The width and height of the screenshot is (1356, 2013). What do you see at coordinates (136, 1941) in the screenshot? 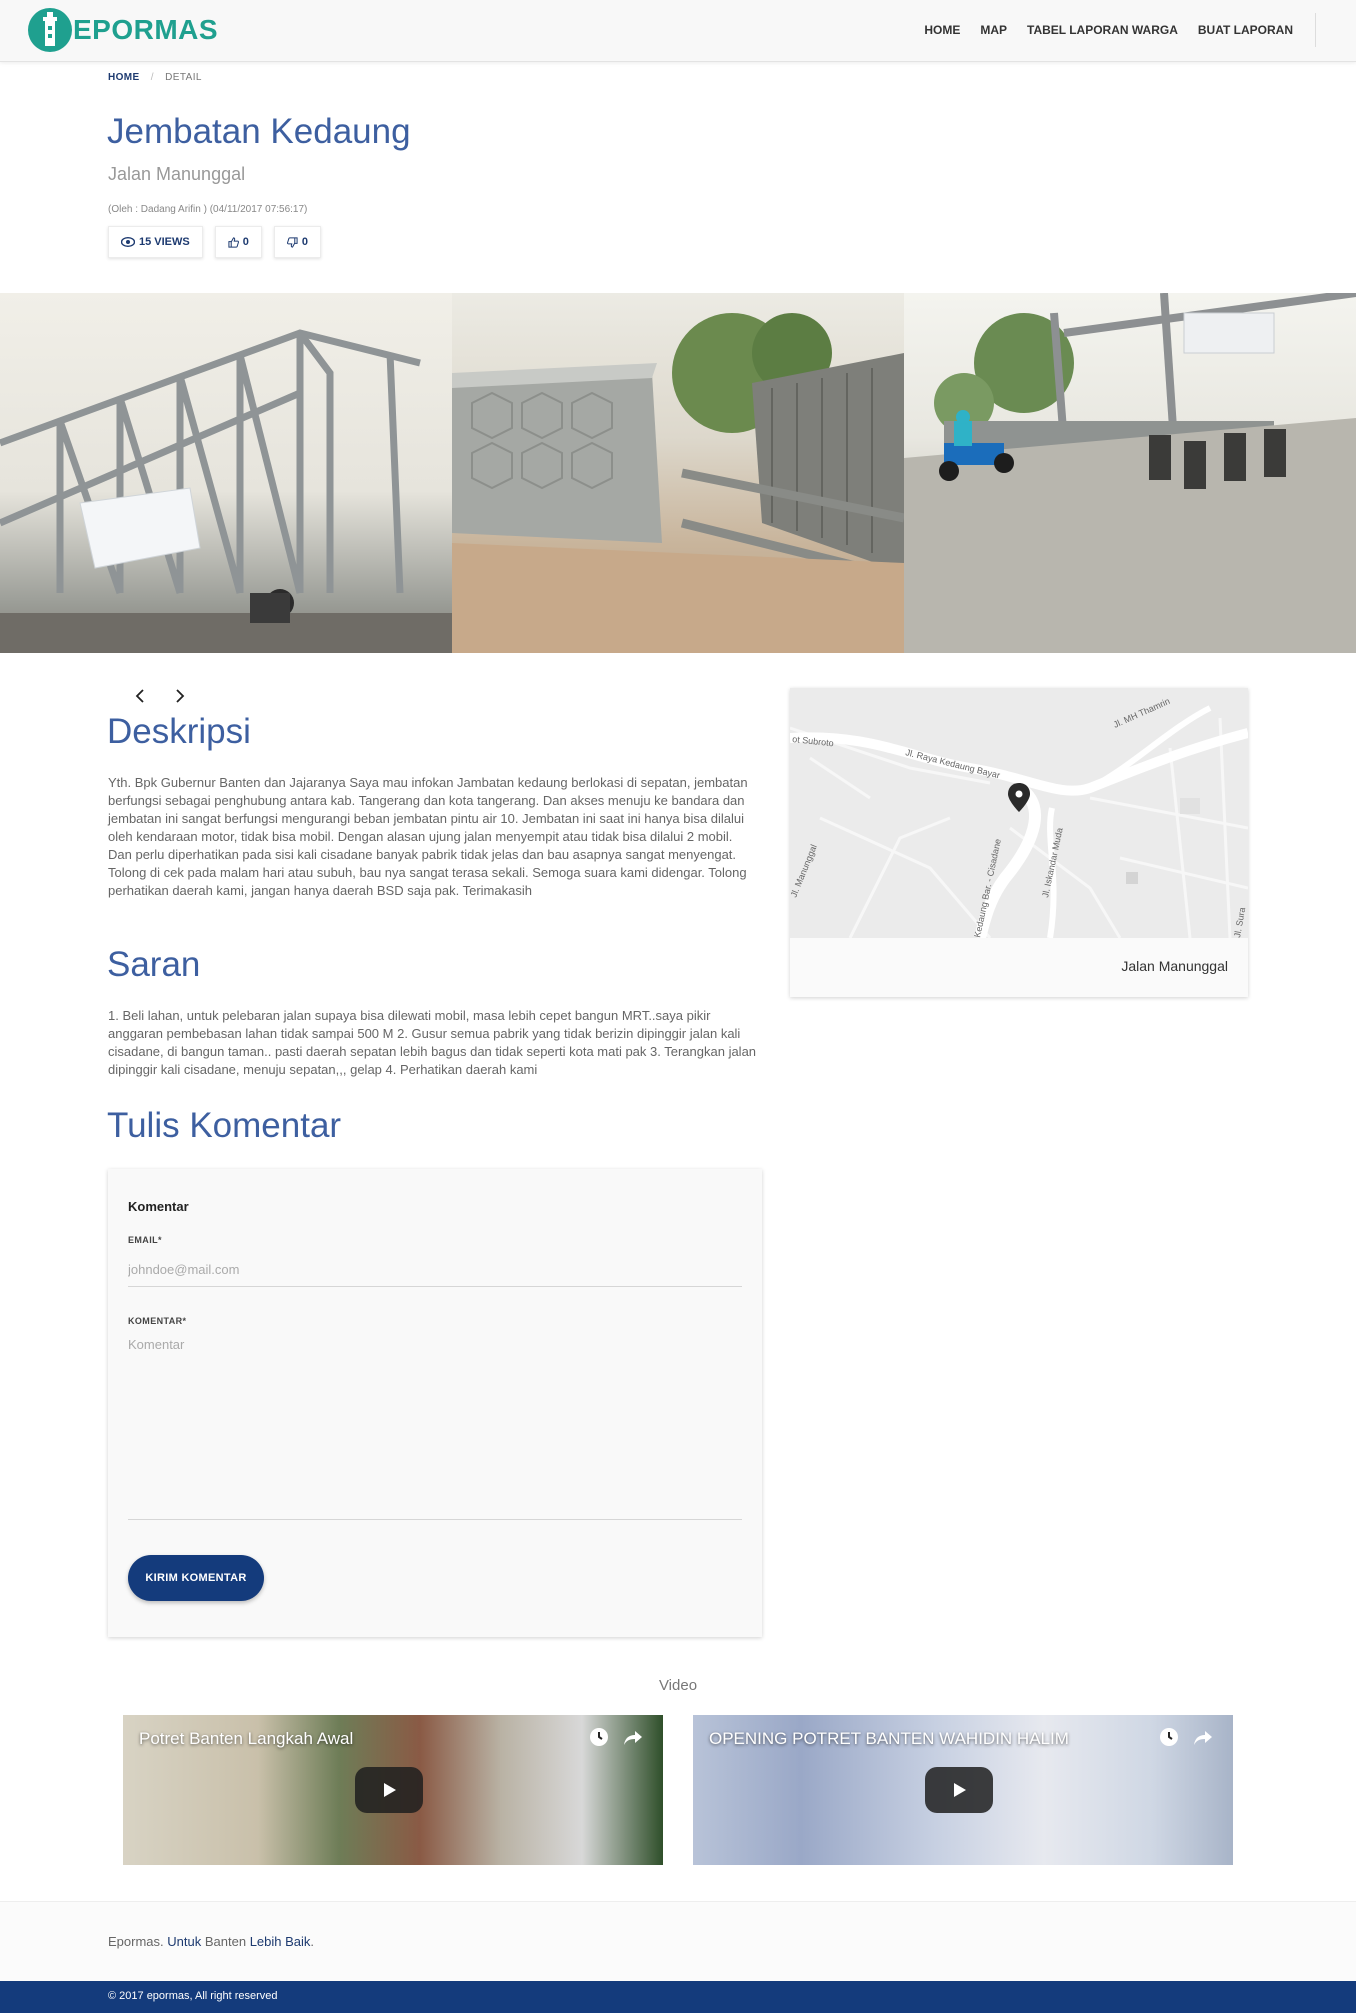
I see `footer-word: Epormas.` at bounding box center [136, 1941].